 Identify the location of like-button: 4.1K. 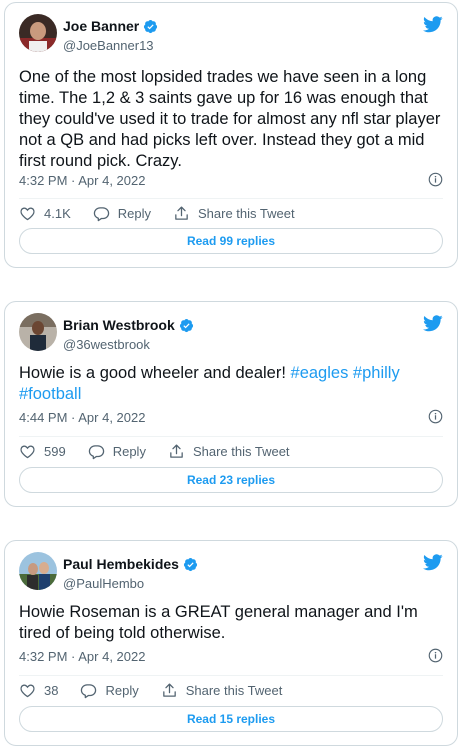
(45, 213).